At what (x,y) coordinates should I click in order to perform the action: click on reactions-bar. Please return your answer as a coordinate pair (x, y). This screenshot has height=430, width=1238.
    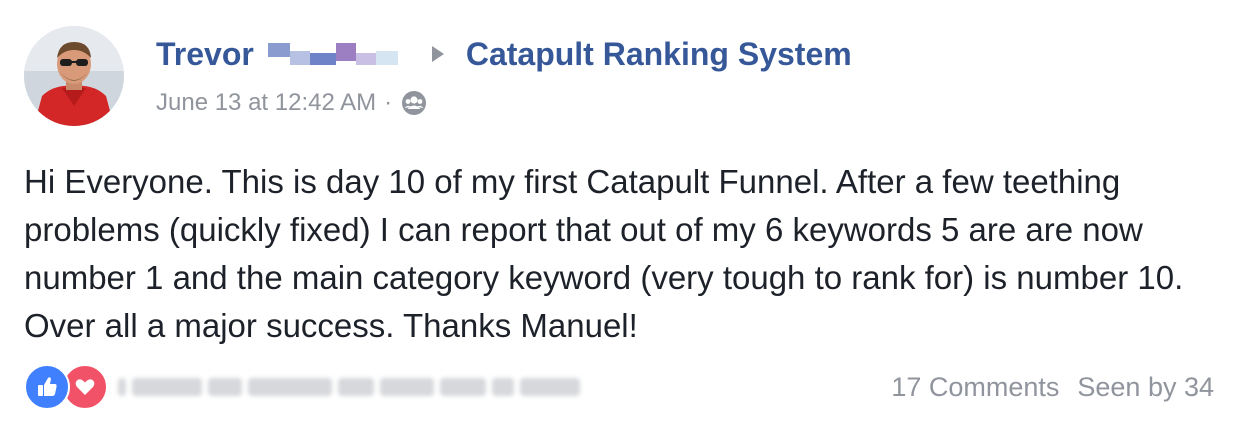
    Looking at the image, I should click on (341, 387).